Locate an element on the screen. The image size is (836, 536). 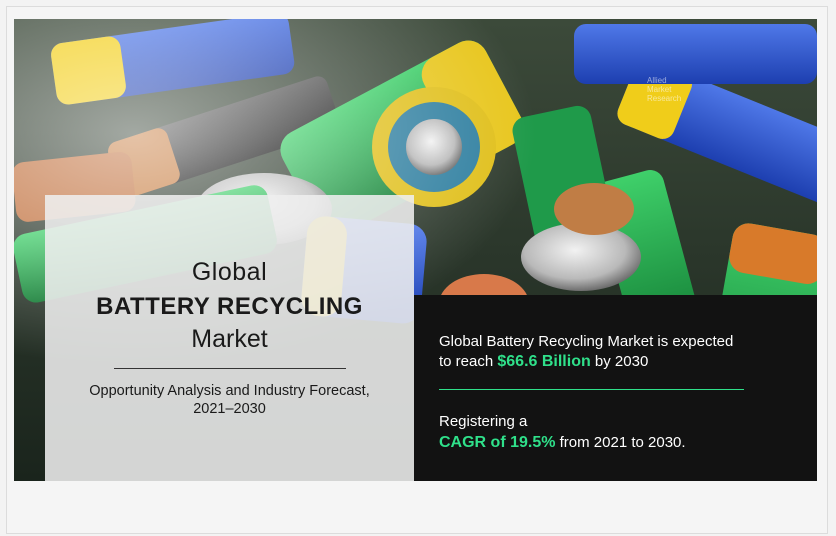
stat-line-2-prefix: to reach is located at coordinates (468, 361).